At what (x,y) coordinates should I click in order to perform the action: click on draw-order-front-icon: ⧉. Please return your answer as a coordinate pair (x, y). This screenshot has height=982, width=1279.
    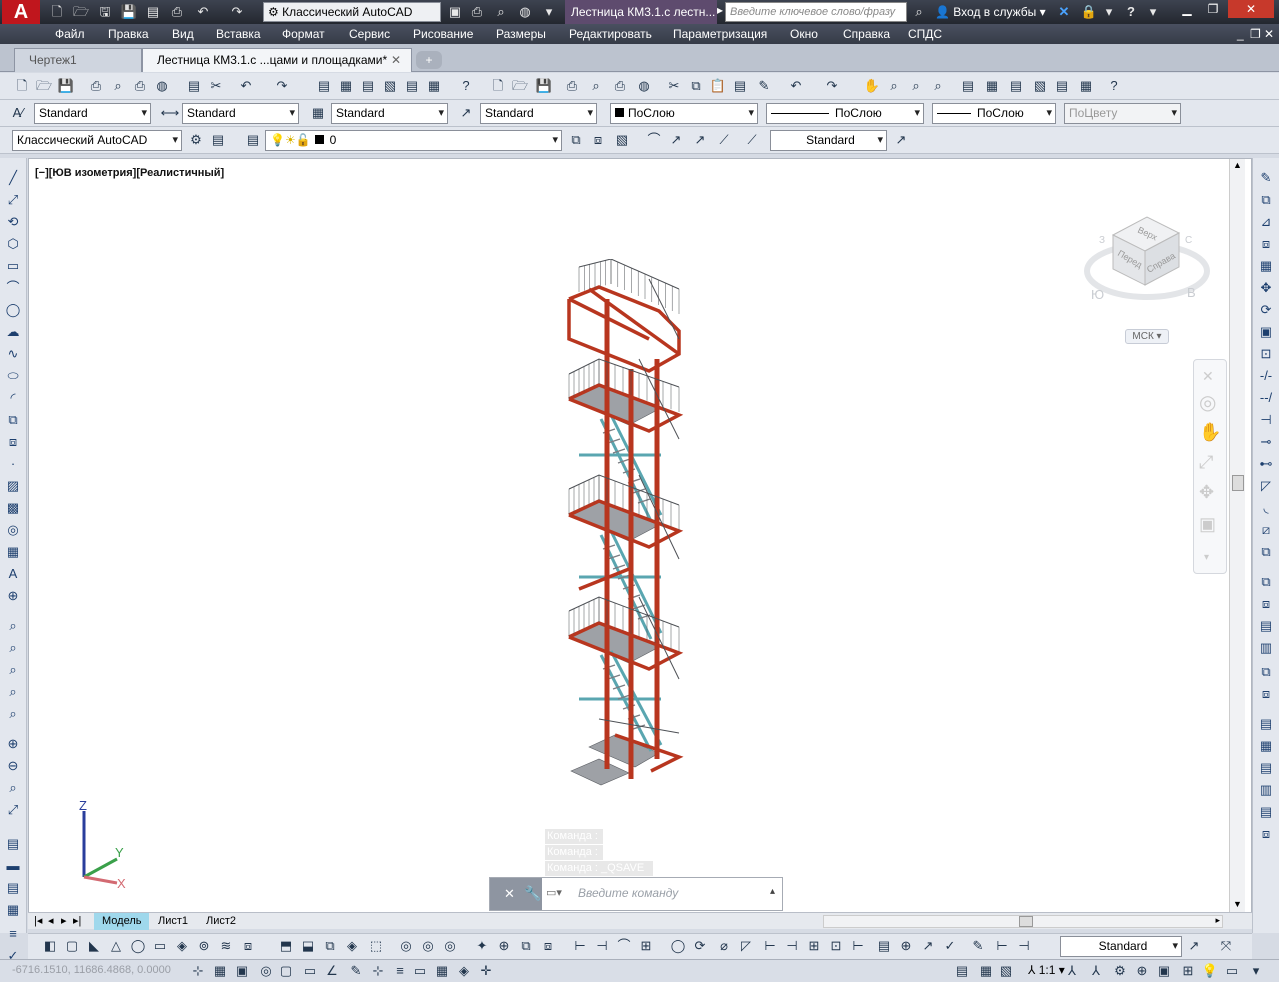
    Looking at the image, I should click on (1266, 582).